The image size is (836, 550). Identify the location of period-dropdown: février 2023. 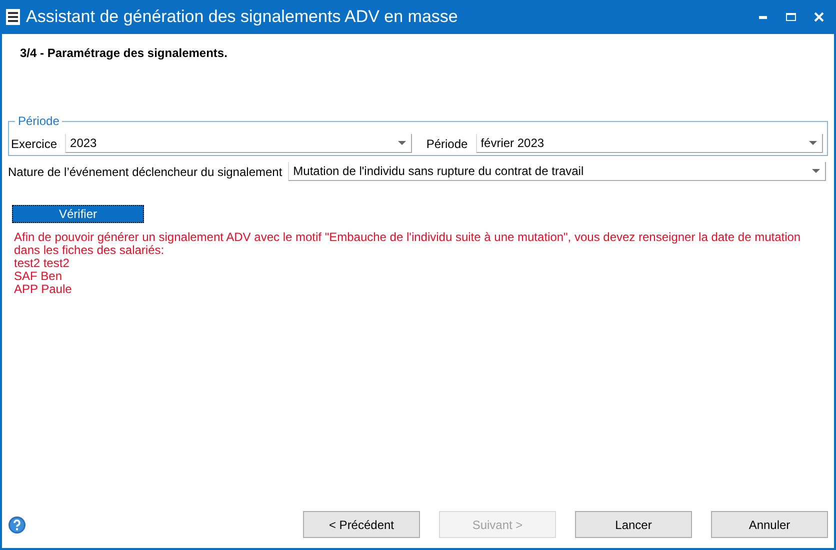
(650, 143).